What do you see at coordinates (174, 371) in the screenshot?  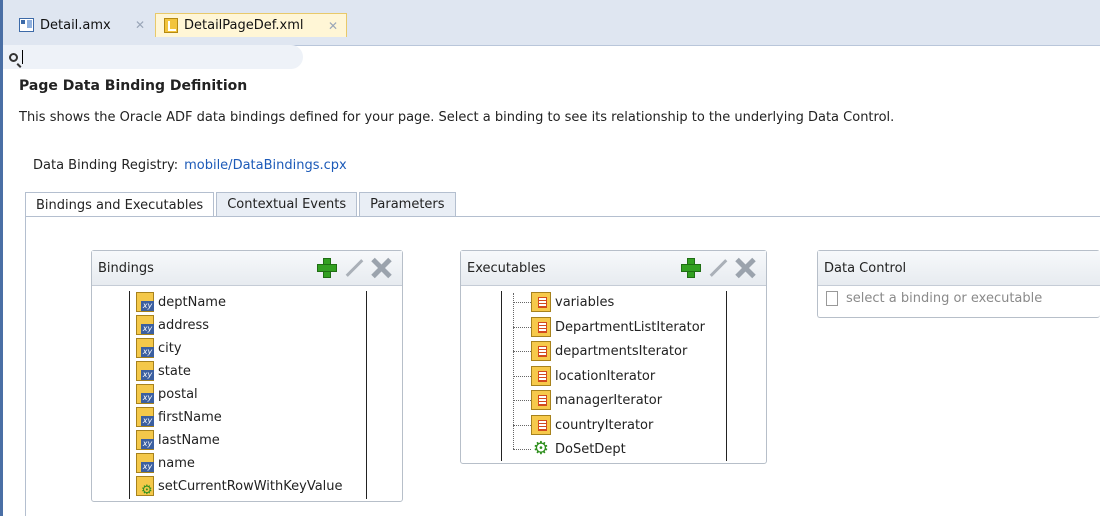 I see `binding-label: state` at bounding box center [174, 371].